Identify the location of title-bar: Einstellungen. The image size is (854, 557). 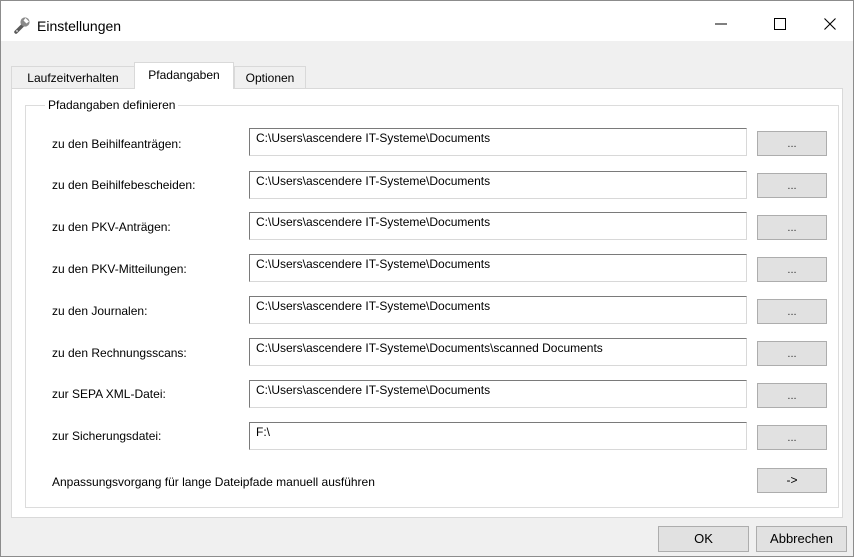
(427, 21).